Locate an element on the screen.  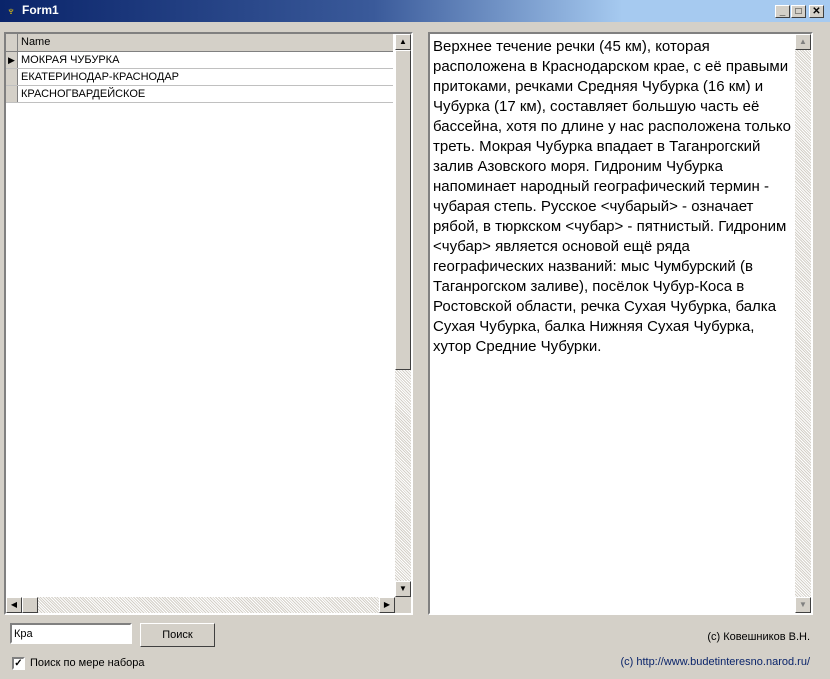
table-row: КРАСНОГВАРДЕЙСКОЕ is located at coordinates (199, 94).